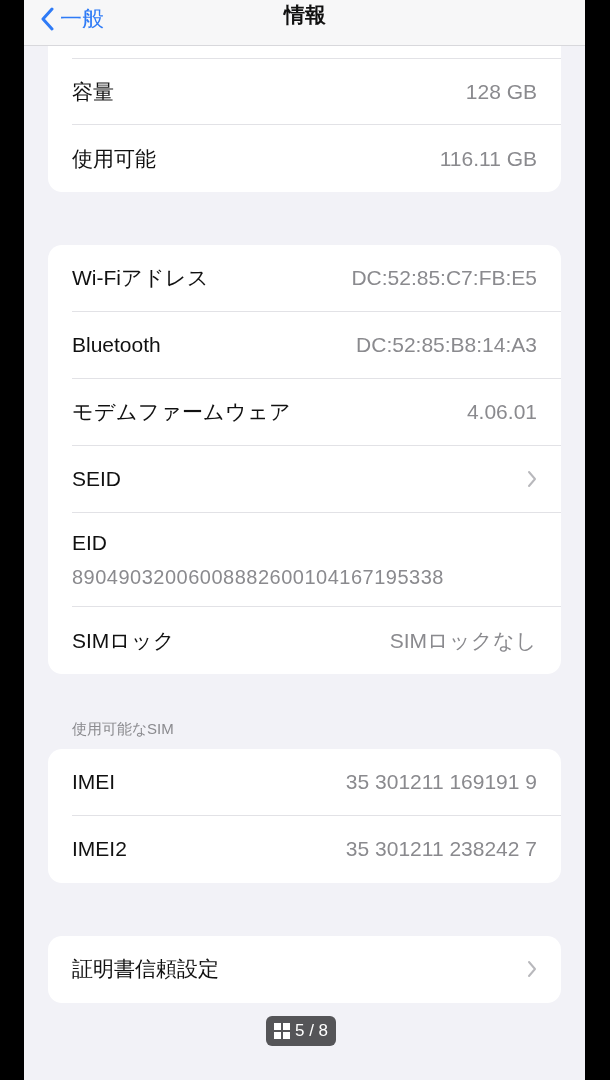 Image resolution: width=610 pixels, height=1080 pixels. Describe the element at coordinates (444, 278) in the screenshot. I see `row-value: DC:52:85:C7:FB:E5` at that location.